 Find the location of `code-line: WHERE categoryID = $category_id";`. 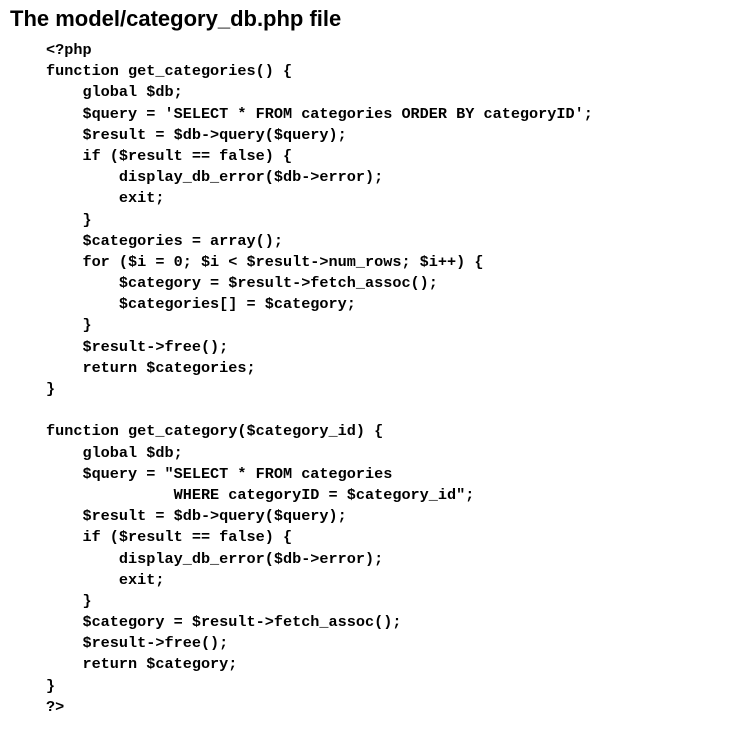

code-line: WHERE categoryID = $category_id"; is located at coordinates (260, 494).